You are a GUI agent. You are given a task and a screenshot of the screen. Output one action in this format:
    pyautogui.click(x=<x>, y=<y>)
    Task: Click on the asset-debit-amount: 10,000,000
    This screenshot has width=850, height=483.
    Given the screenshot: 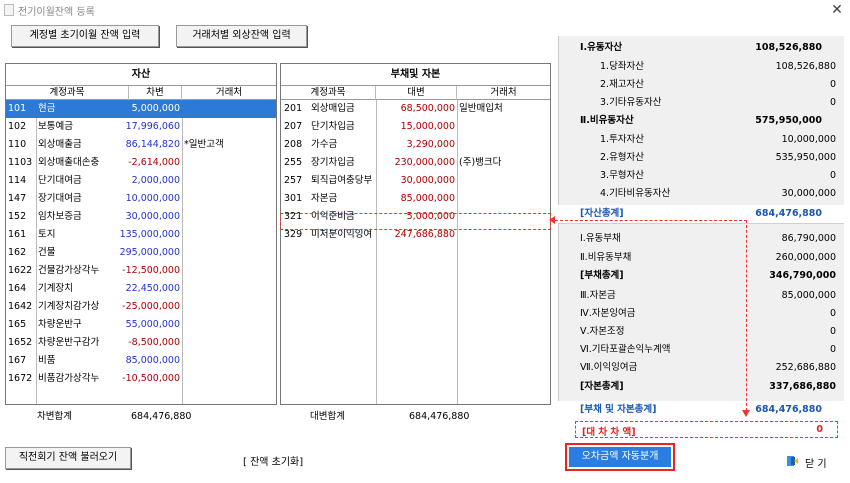 What is the action you would take?
    pyautogui.click(x=143, y=199)
    